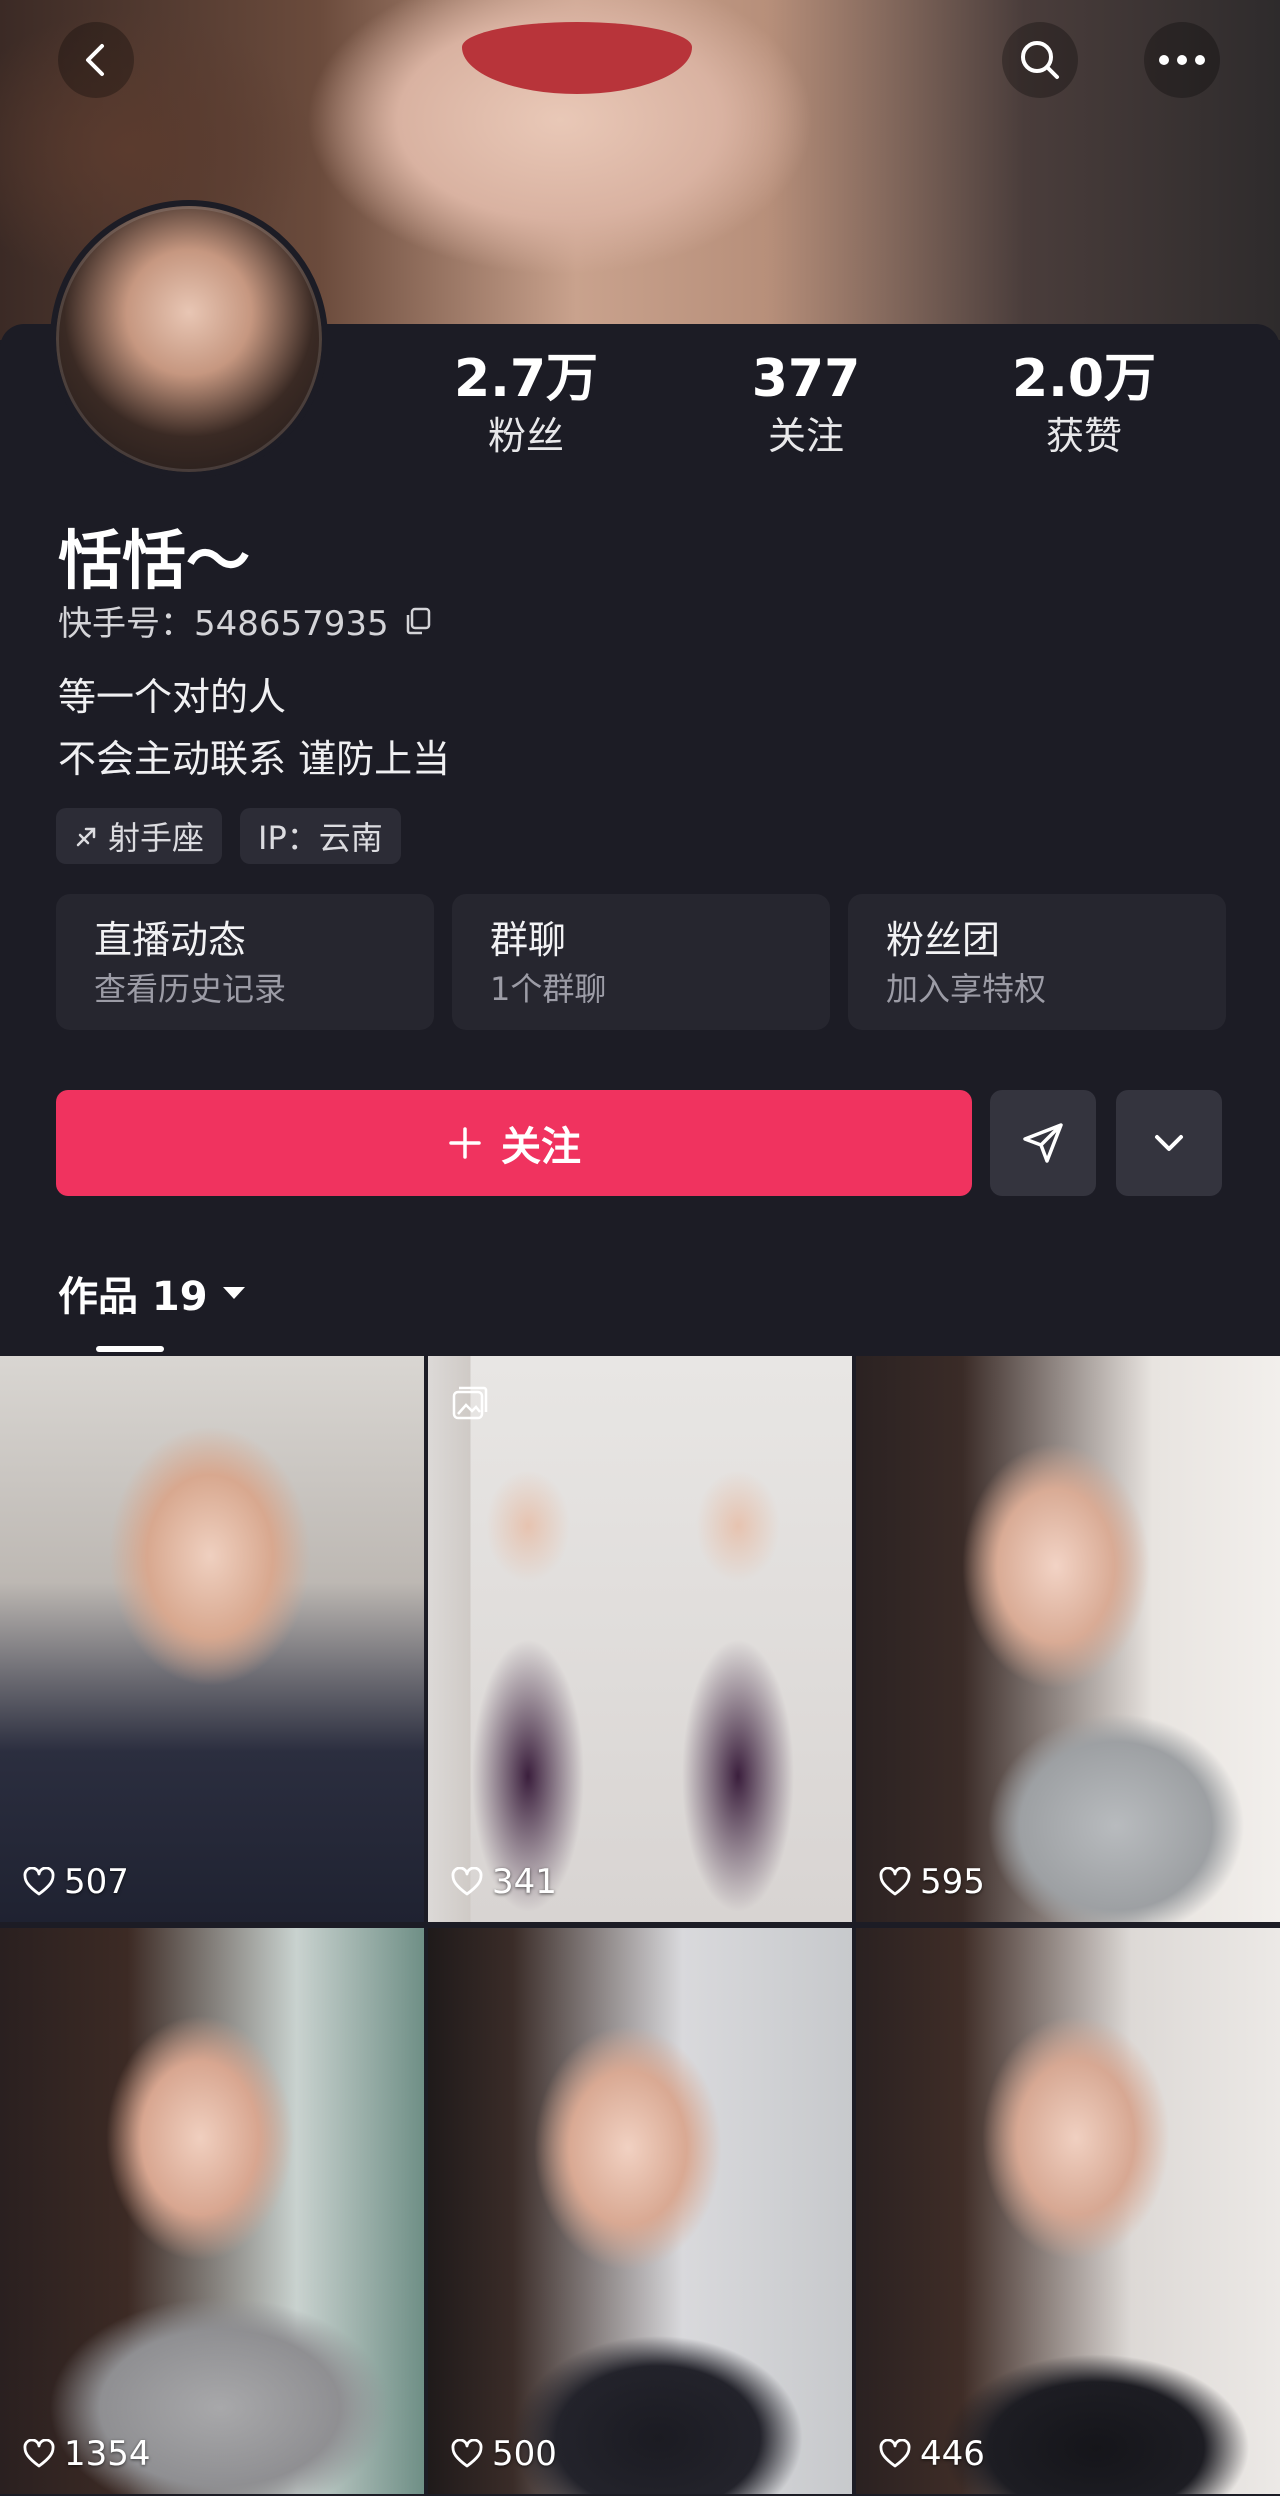  I want to click on video-tile: 446, so click(1068, 2211).